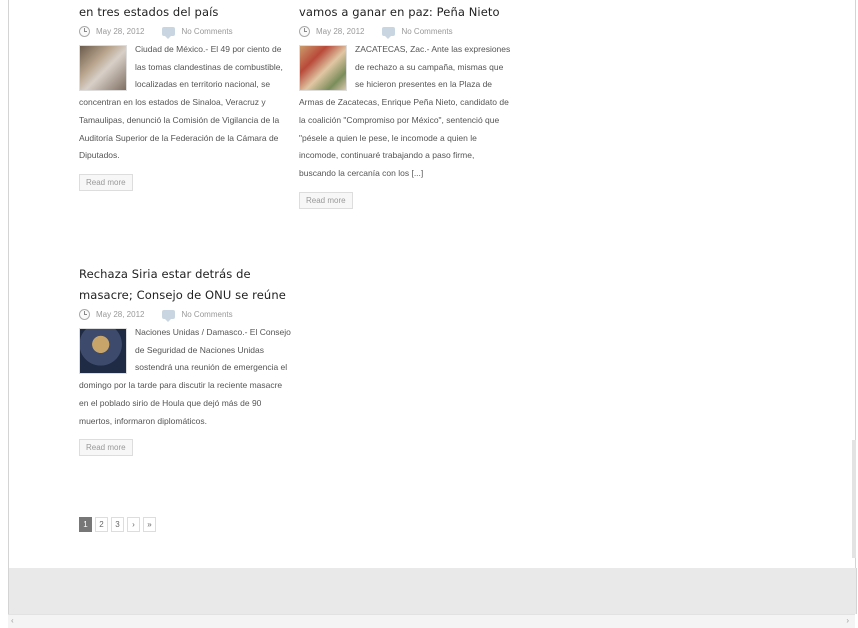  Describe the element at coordinates (431, 621) in the screenshot. I see `horizontal-scrollbar: ‹ ›` at that location.